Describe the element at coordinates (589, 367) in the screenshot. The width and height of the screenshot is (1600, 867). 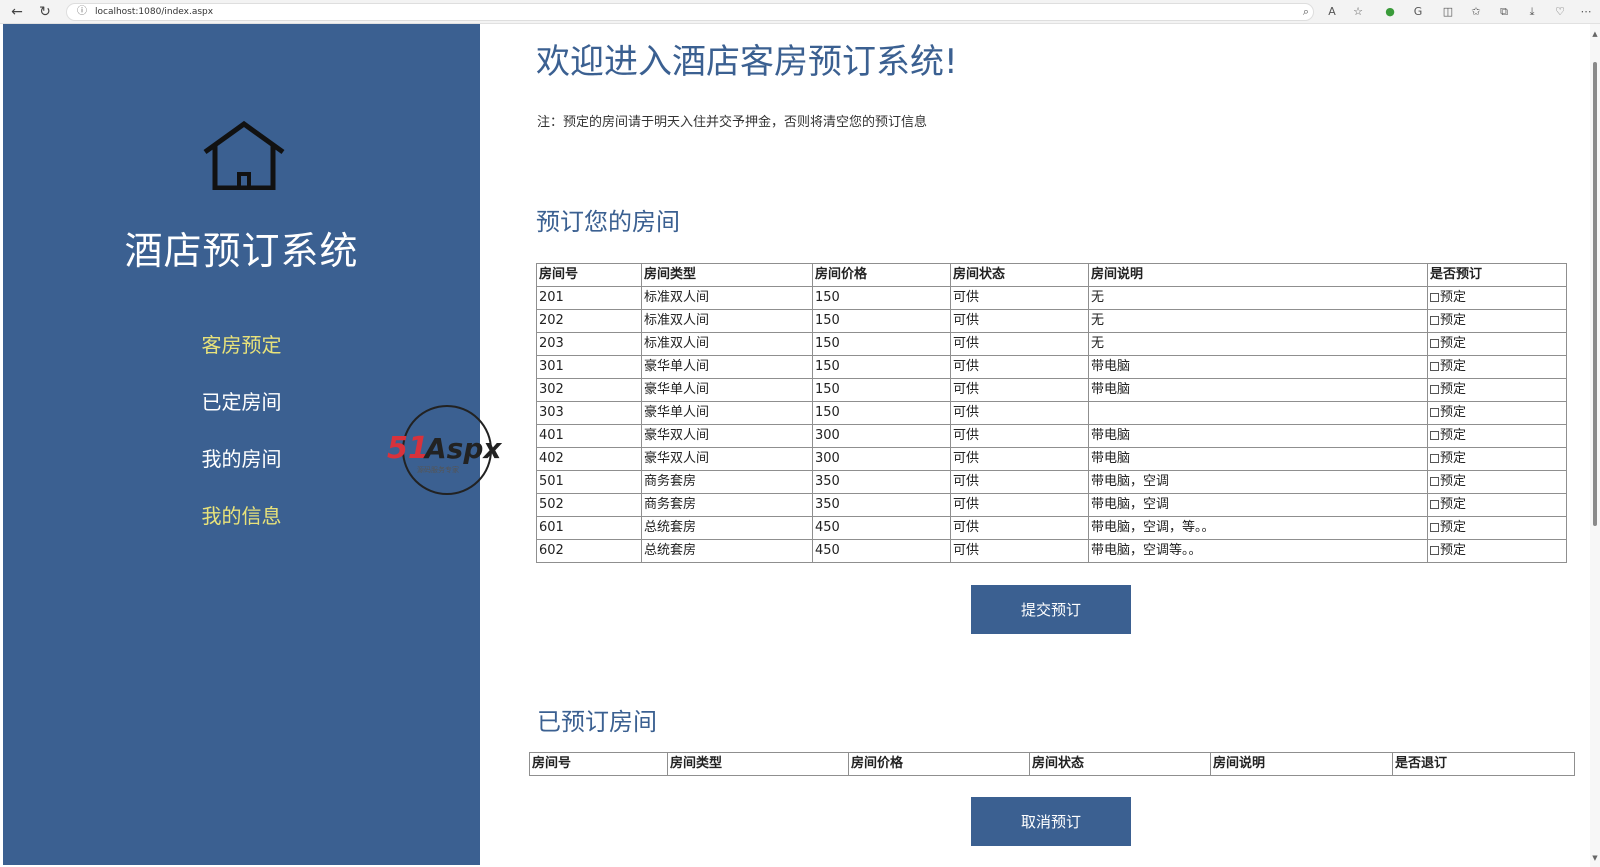
I see `table-cell: 301` at that location.